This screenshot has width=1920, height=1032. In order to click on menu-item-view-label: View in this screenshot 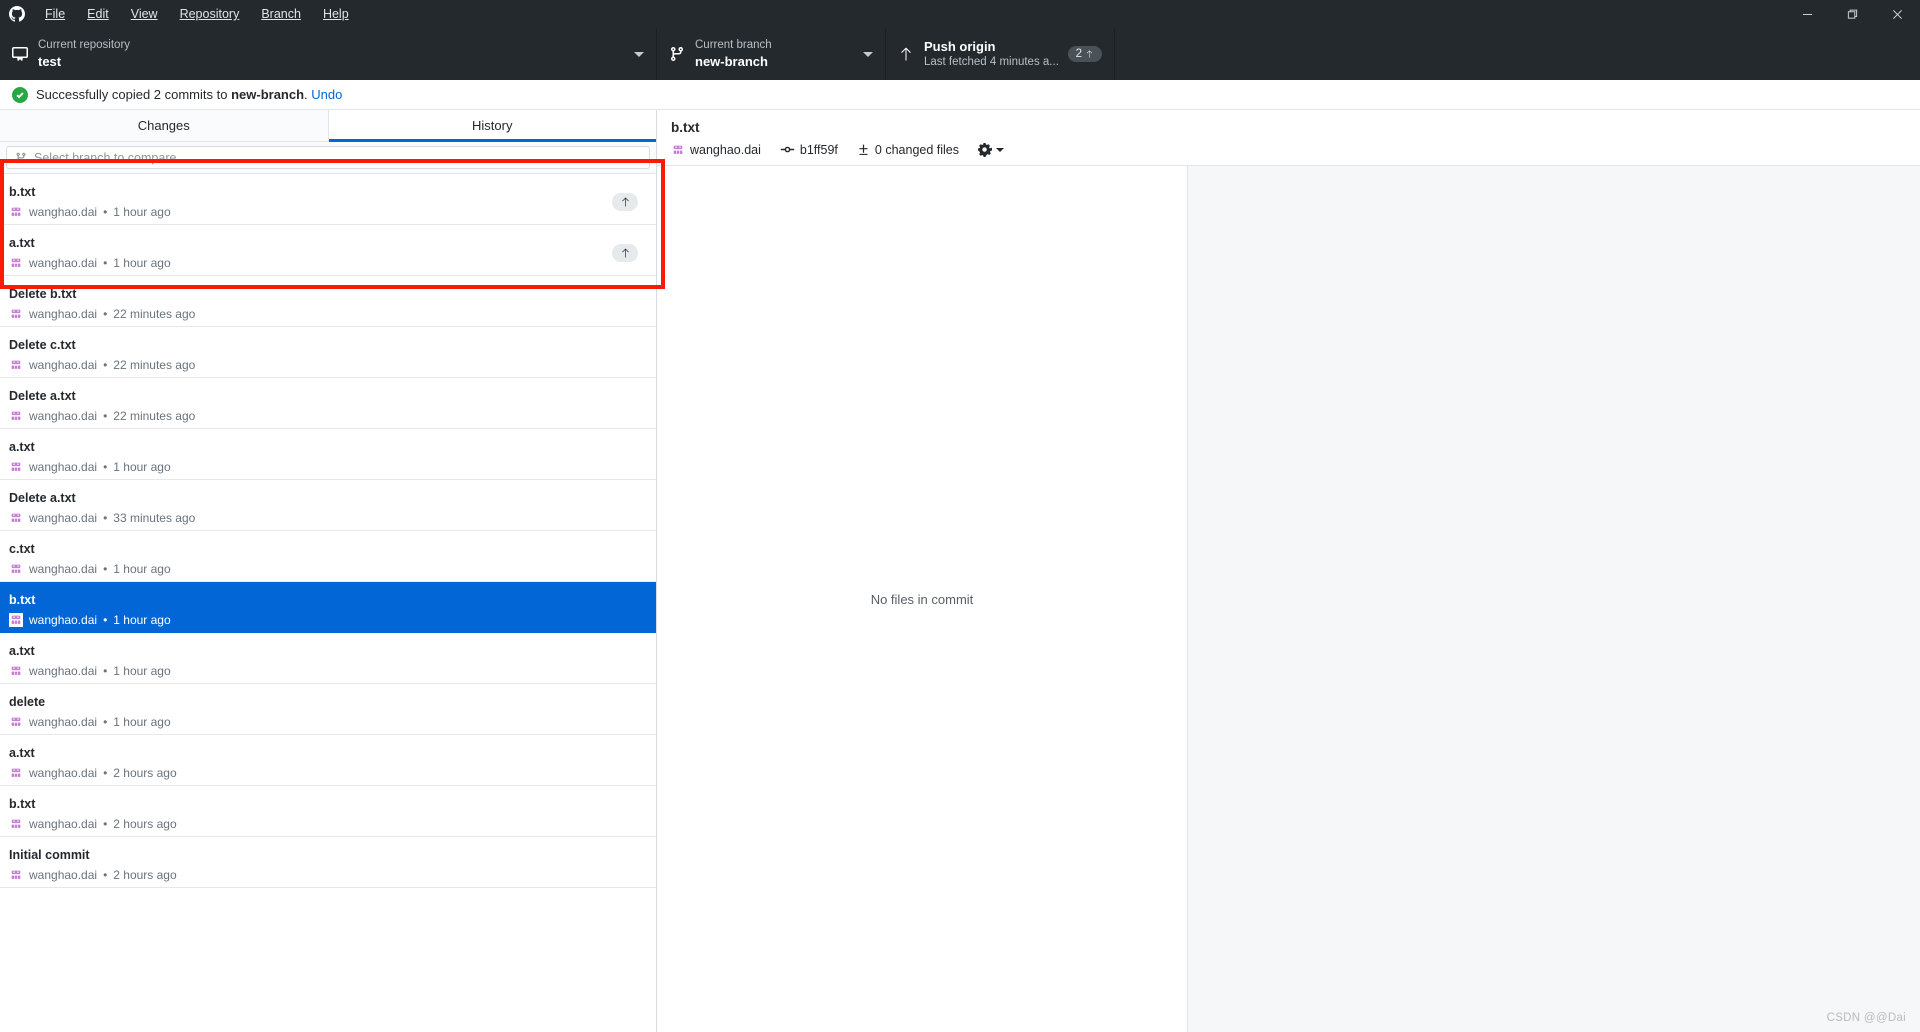, I will do `click(144, 14)`.